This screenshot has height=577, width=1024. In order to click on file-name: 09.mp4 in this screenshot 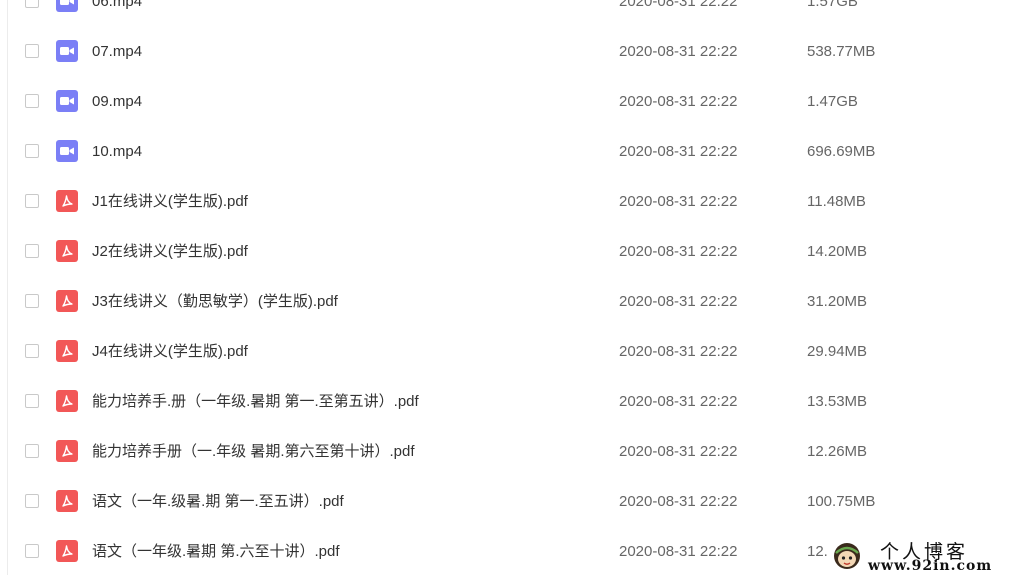, I will do `click(117, 102)`.